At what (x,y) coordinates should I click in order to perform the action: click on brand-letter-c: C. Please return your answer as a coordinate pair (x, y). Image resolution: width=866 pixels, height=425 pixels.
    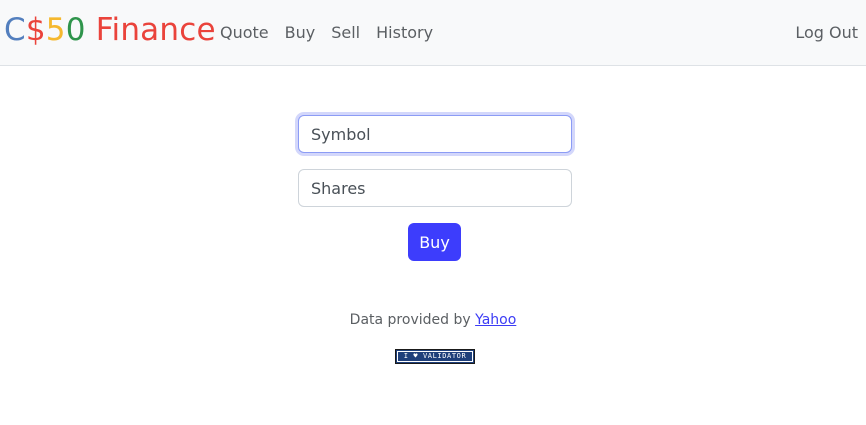
    Looking at the image, I should click on (15, 30).